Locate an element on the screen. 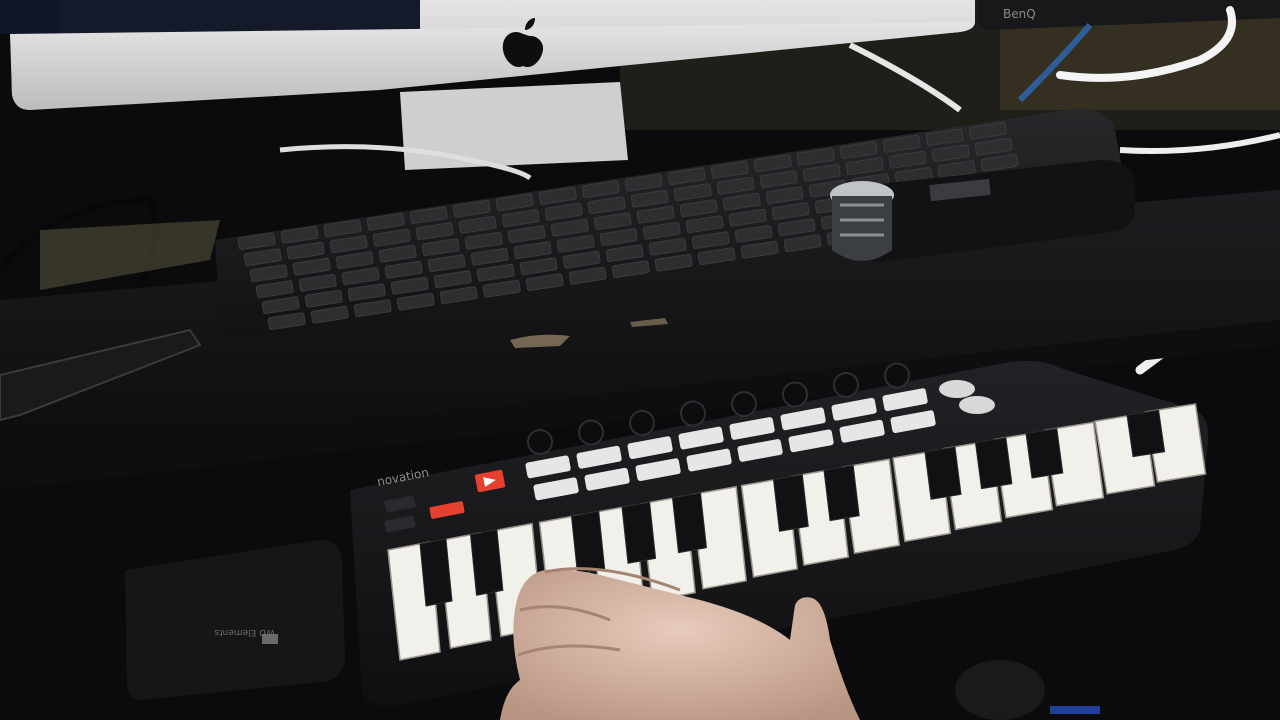 The width and height of the screenshot is (1280, 720). drive-logo-badge is located at coordinates (270, 639).